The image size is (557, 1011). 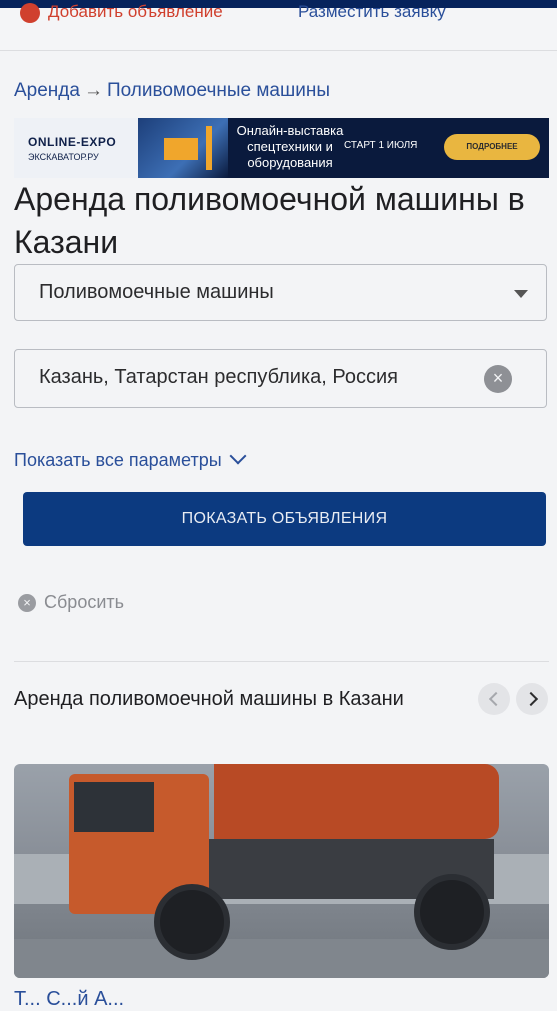 What do you see at coordinates (47, 90) in the screenshot?
I see `breadcrumb-root: Аренда` at bounding box center [47, 90].